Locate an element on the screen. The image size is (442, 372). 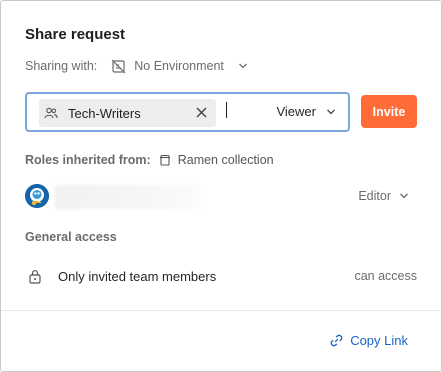
no-environment-icon is located at coordinates (118, 66).